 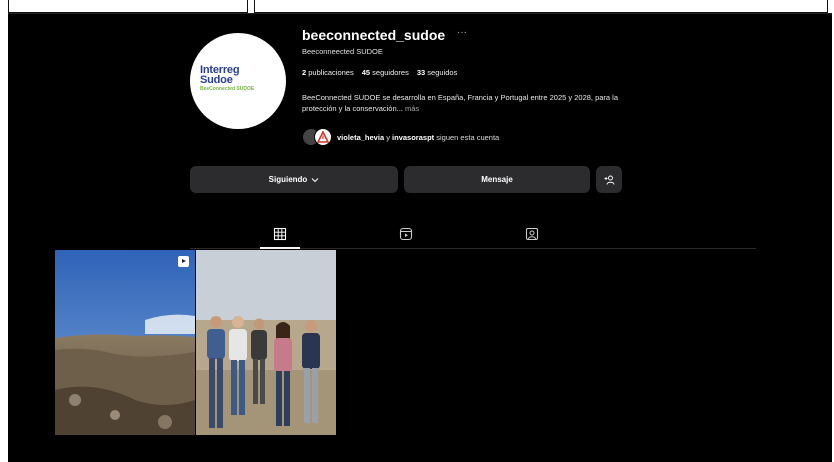 I want to click on tagged-icon, so click(x=532, y=234).